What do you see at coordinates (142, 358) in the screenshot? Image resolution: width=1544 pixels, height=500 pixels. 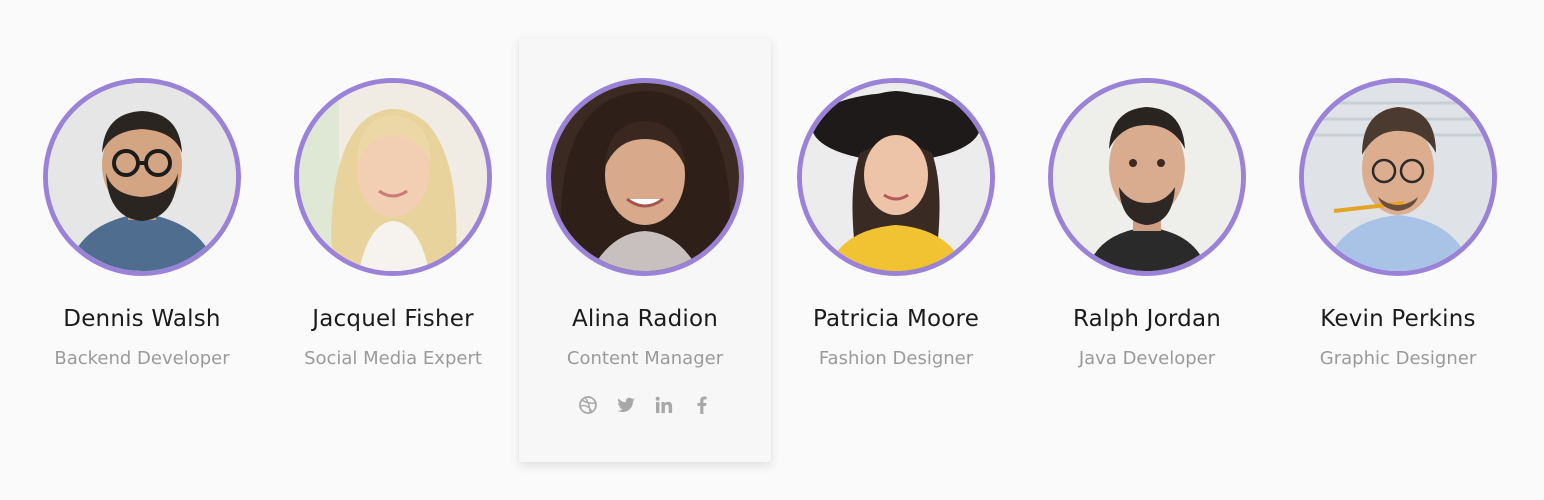 I see `member-role: Backend Developer` at bounding box center [142, 358].